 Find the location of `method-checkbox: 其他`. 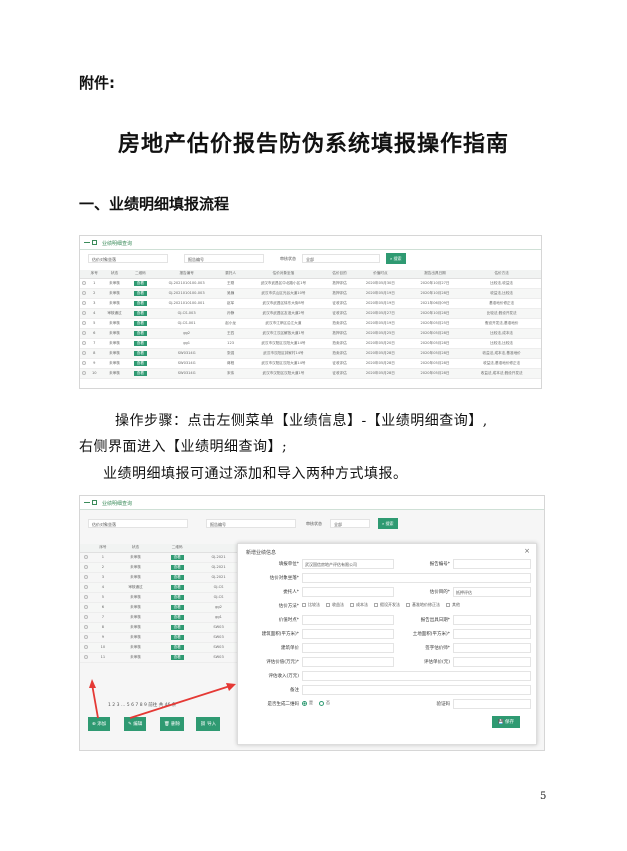

method-checkbox: 其他 is located at coordinates (453, 604).